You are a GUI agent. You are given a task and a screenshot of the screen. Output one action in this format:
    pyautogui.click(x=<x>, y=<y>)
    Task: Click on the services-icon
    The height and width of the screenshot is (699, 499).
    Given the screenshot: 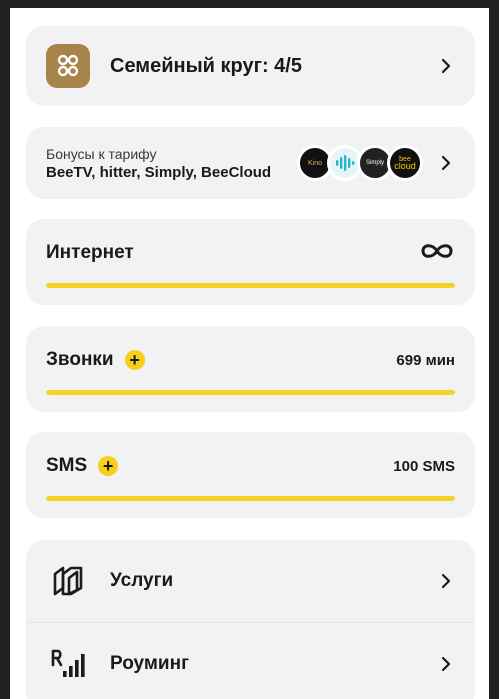 What is the action you would take?
    pyautogui.click(x=68, y=581)
    